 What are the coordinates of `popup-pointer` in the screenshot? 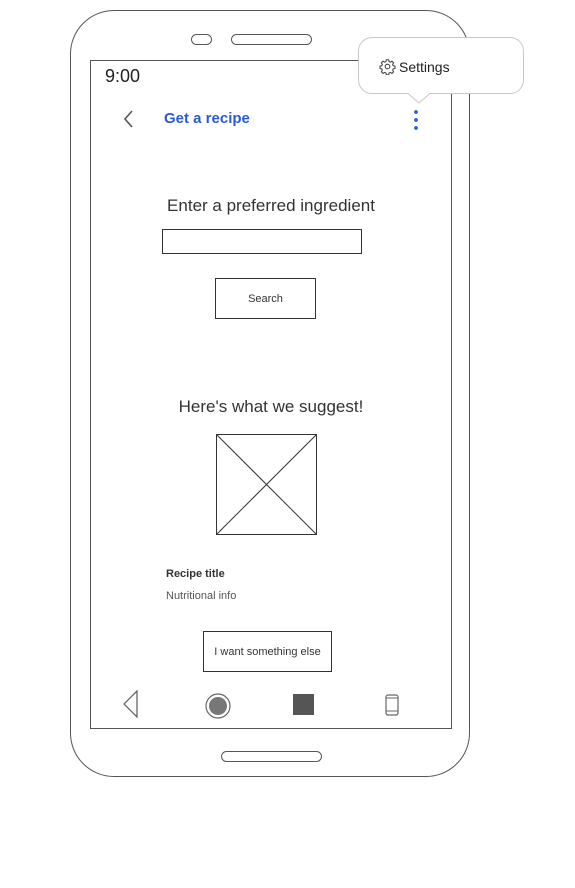 It's located at (419, 98).